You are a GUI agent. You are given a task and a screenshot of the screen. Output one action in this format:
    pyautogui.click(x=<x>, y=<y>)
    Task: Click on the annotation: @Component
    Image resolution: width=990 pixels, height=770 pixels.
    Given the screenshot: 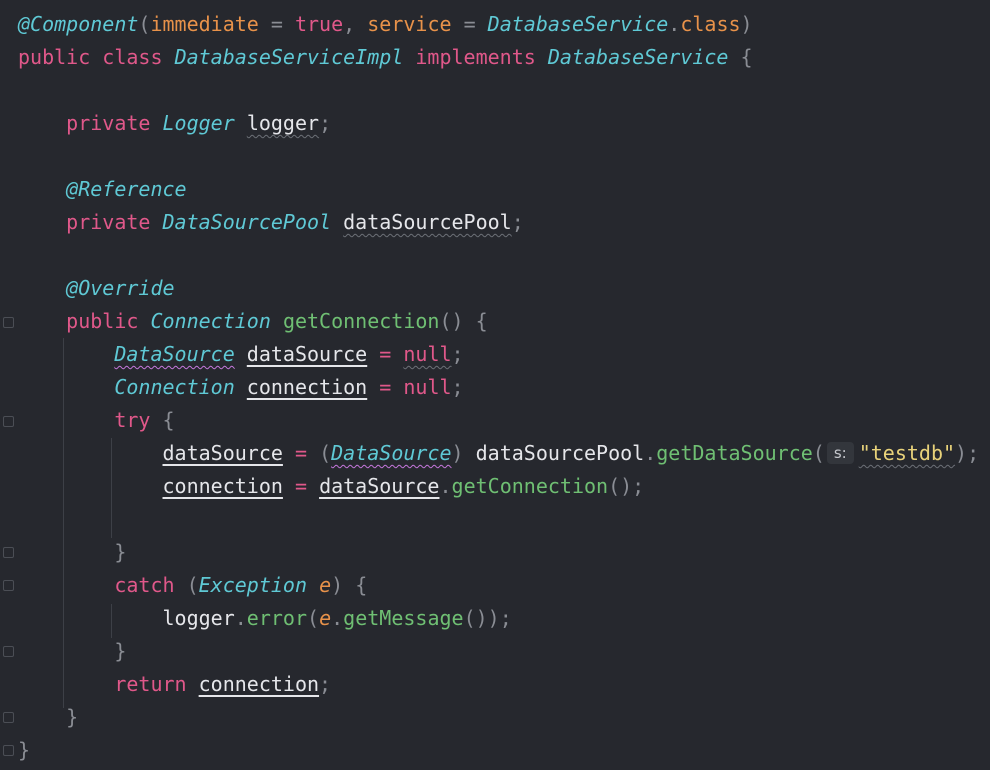 What is the action you would take?
    pyautogui.click(x=78, y=24)
    